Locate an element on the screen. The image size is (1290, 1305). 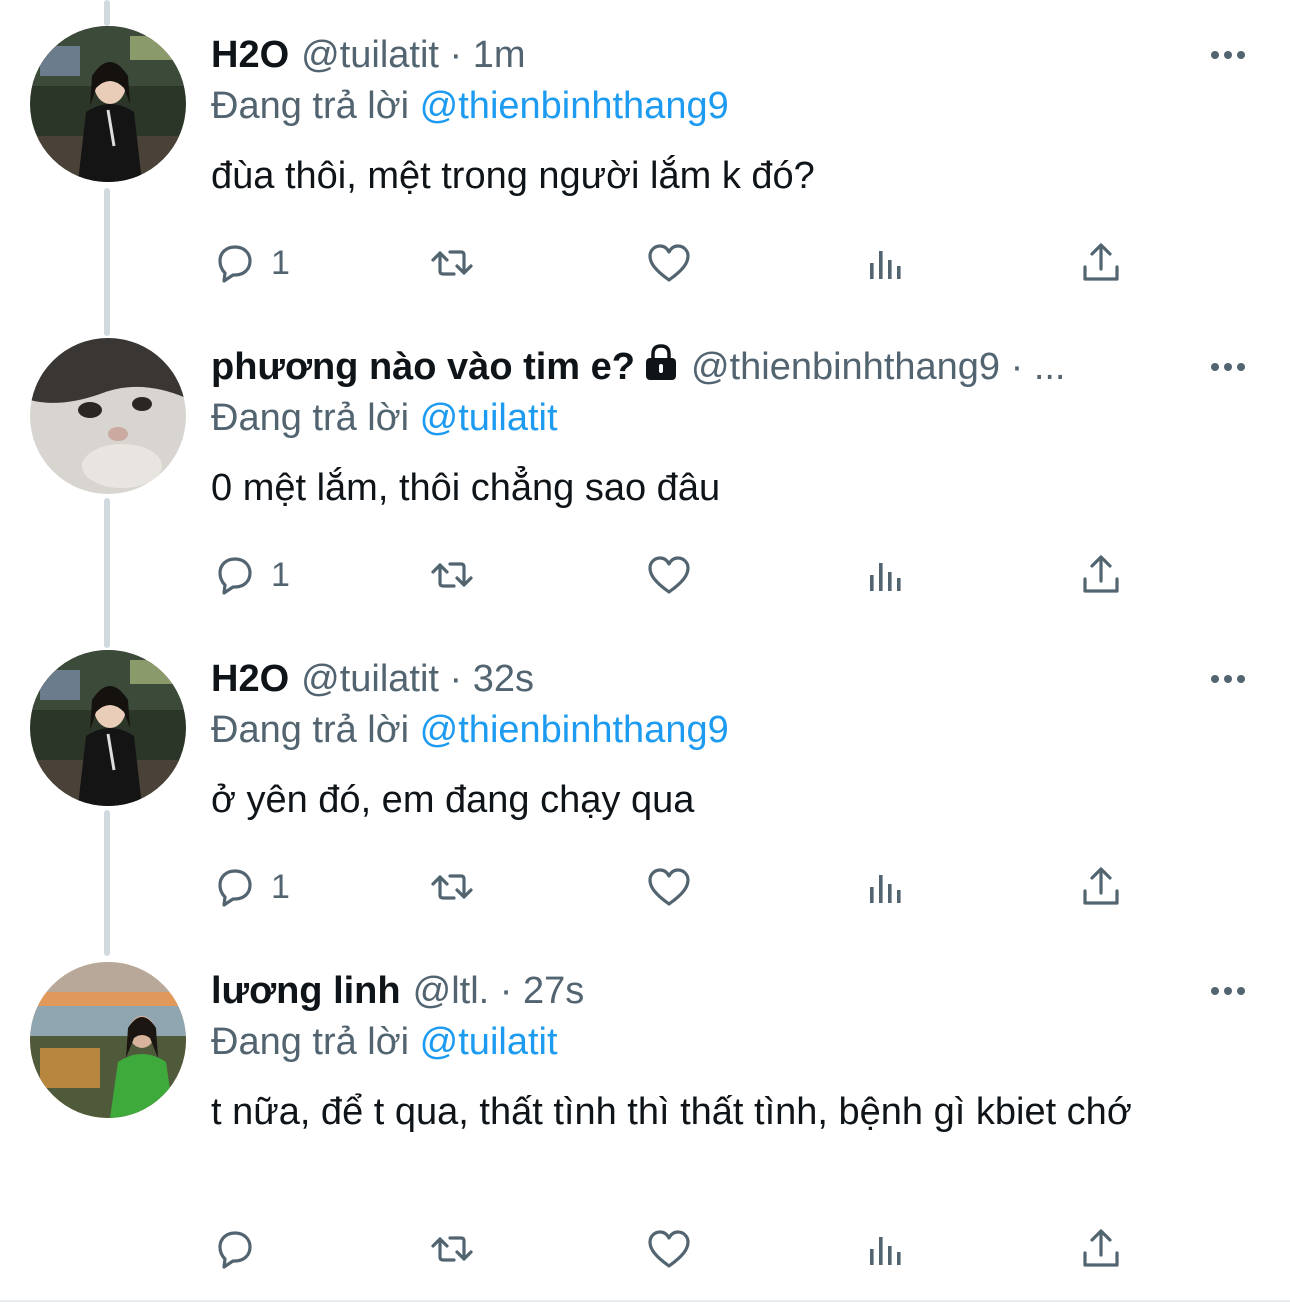
tweet-header: H2O @tuilatit · 1m is located at coordinates (696, 55).